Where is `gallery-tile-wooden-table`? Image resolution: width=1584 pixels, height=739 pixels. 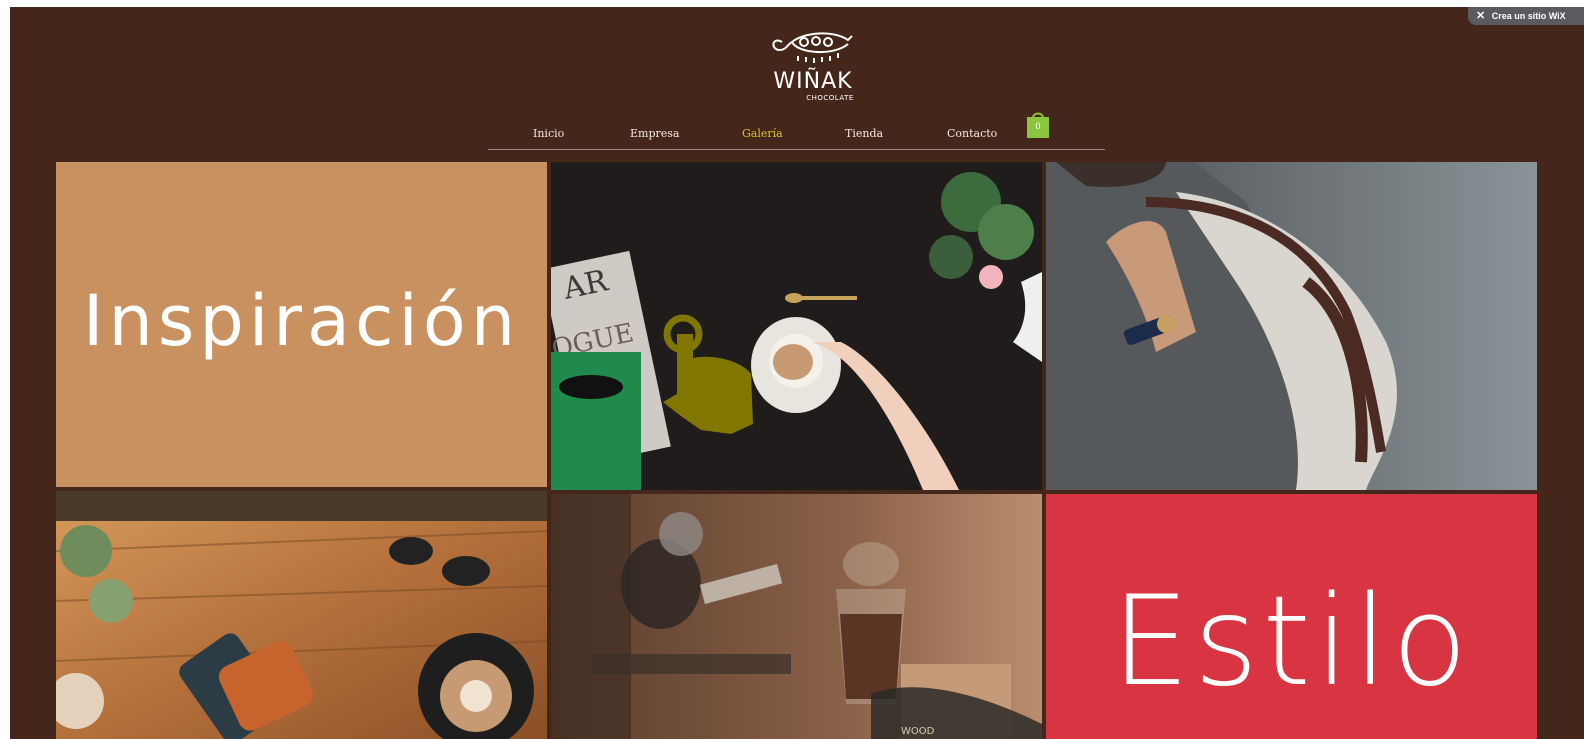
gallery-tile-wooden-table is located at coordinates (301, 615).